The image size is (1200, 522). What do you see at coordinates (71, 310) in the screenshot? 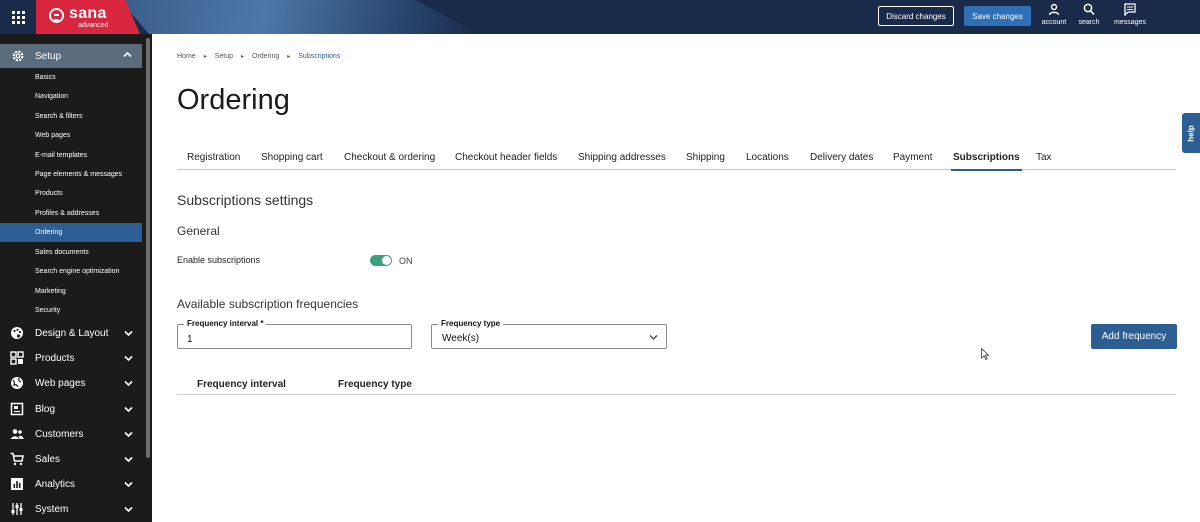
I see `sidebar-item-security: Security` at bounding box center [71, 310].